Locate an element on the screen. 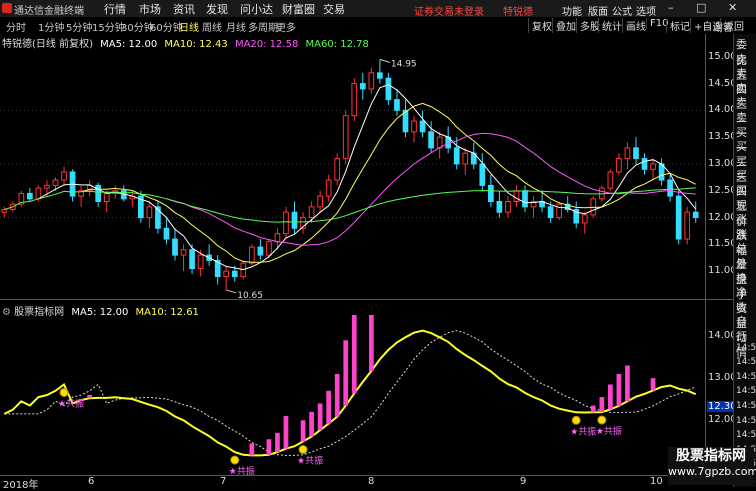 This screenshot has height=491, width=756. menu-caifuquan: 财富圈 is located at coordinates (298, 9).